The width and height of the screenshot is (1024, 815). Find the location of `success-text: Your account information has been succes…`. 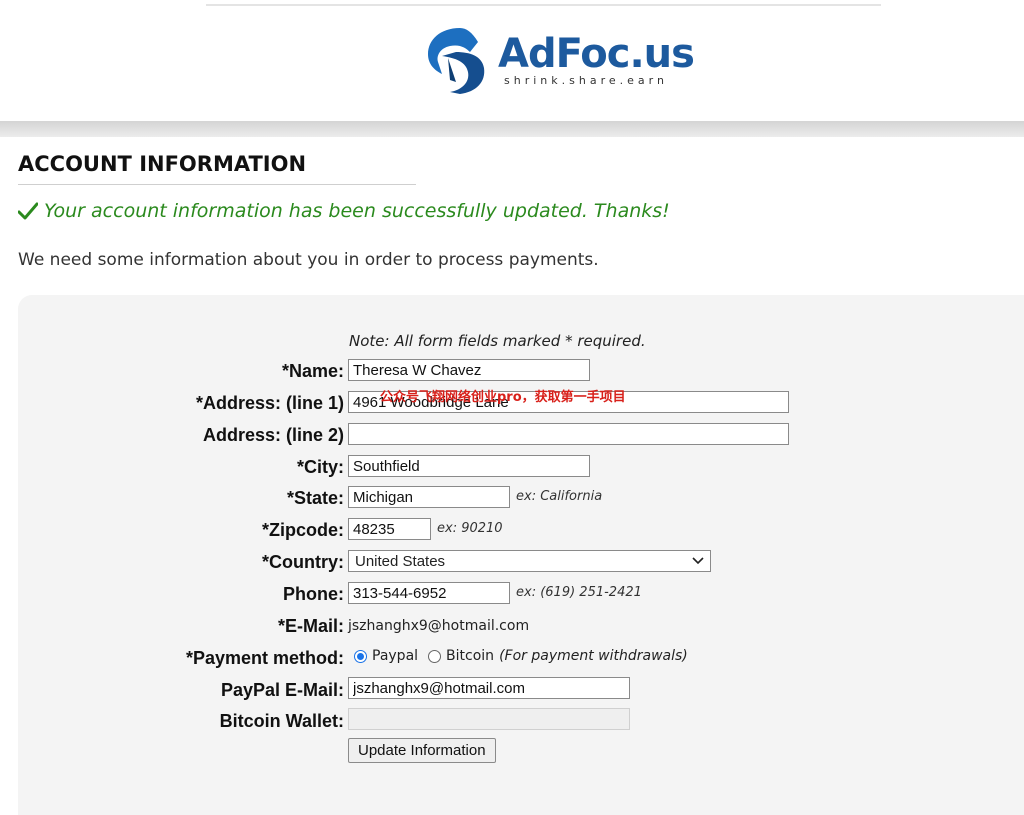

success-text: Your account information has been succes… is located at coordinates (357, 211).